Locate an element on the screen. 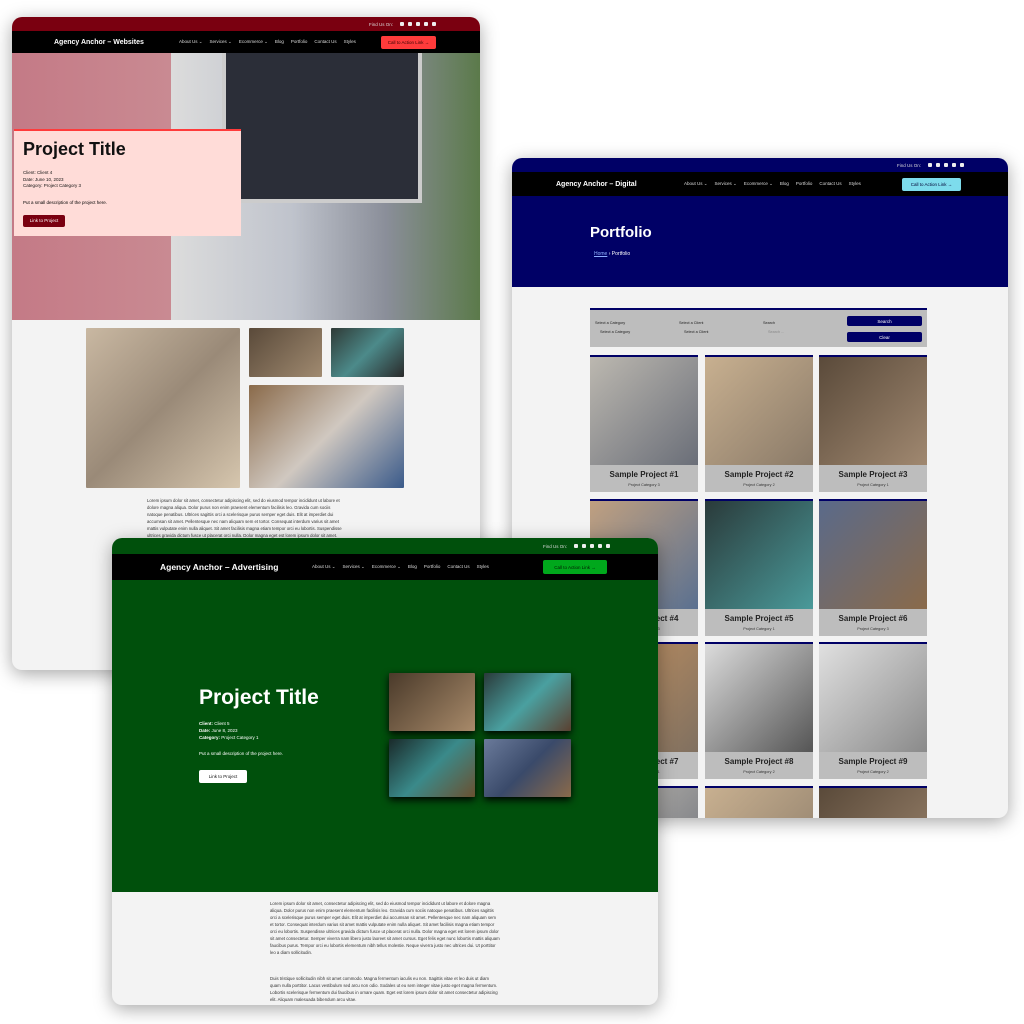 This screenshot has width=1024, height=1024. client-select: Select a Client is located at coordinates (719, 332).